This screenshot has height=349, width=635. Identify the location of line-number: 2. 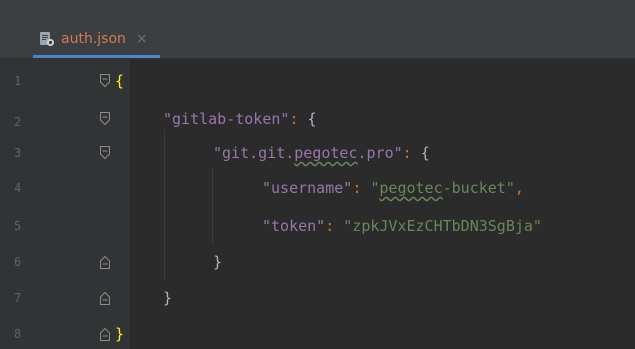
(18, 122).